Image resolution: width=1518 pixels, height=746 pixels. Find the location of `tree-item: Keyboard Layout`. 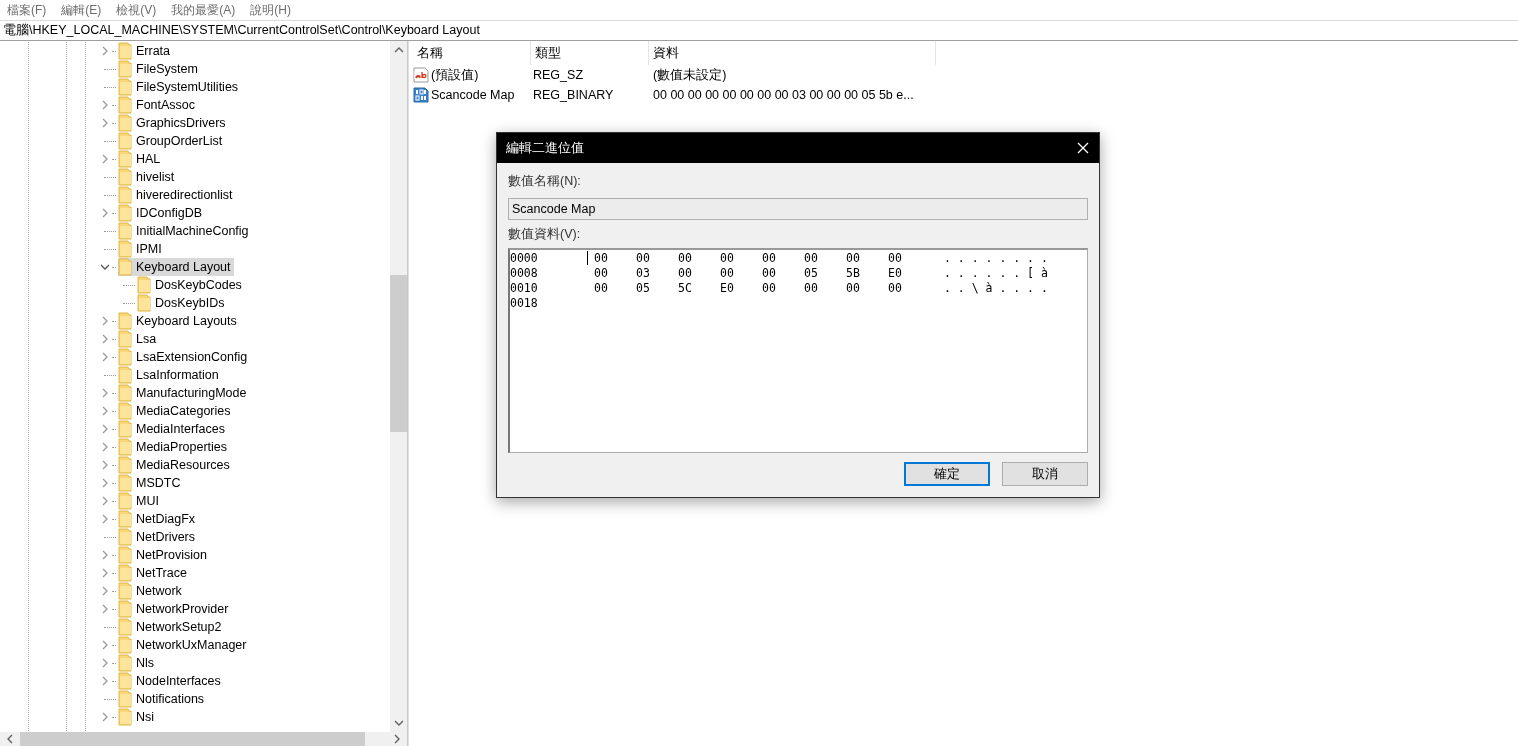

tree-item: Keyboard Layout is located at coordinates (176, 267).